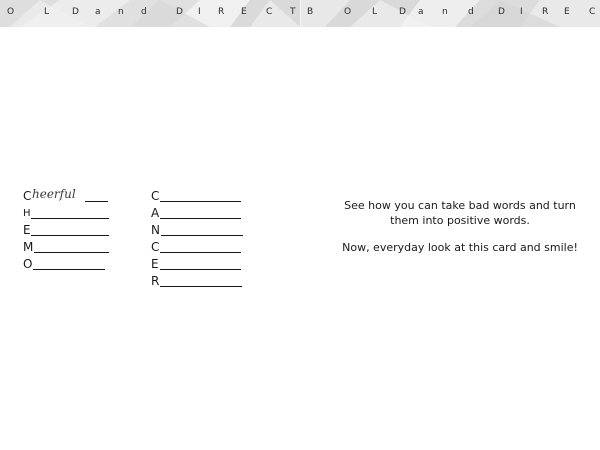  What do you see at coordinates (197, 230) in the screenshot?
I see `acrostic-line: N` at bounding box center [197, 230].